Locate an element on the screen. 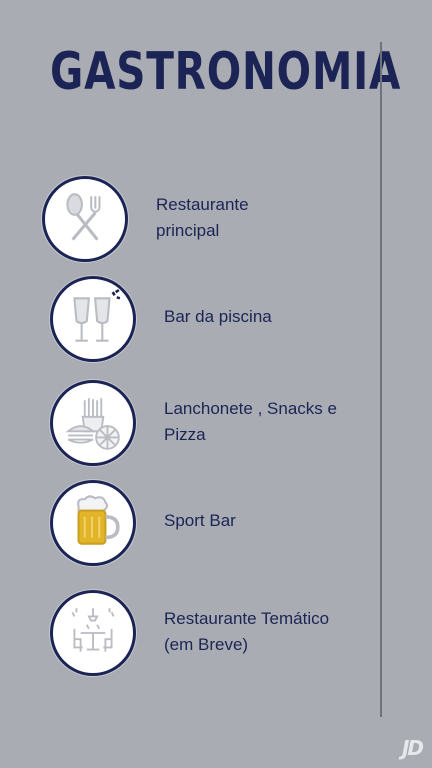  list-item-restaurante-tematico: Restaurante Temático (em Breve) is located at coordinates (190, 633).